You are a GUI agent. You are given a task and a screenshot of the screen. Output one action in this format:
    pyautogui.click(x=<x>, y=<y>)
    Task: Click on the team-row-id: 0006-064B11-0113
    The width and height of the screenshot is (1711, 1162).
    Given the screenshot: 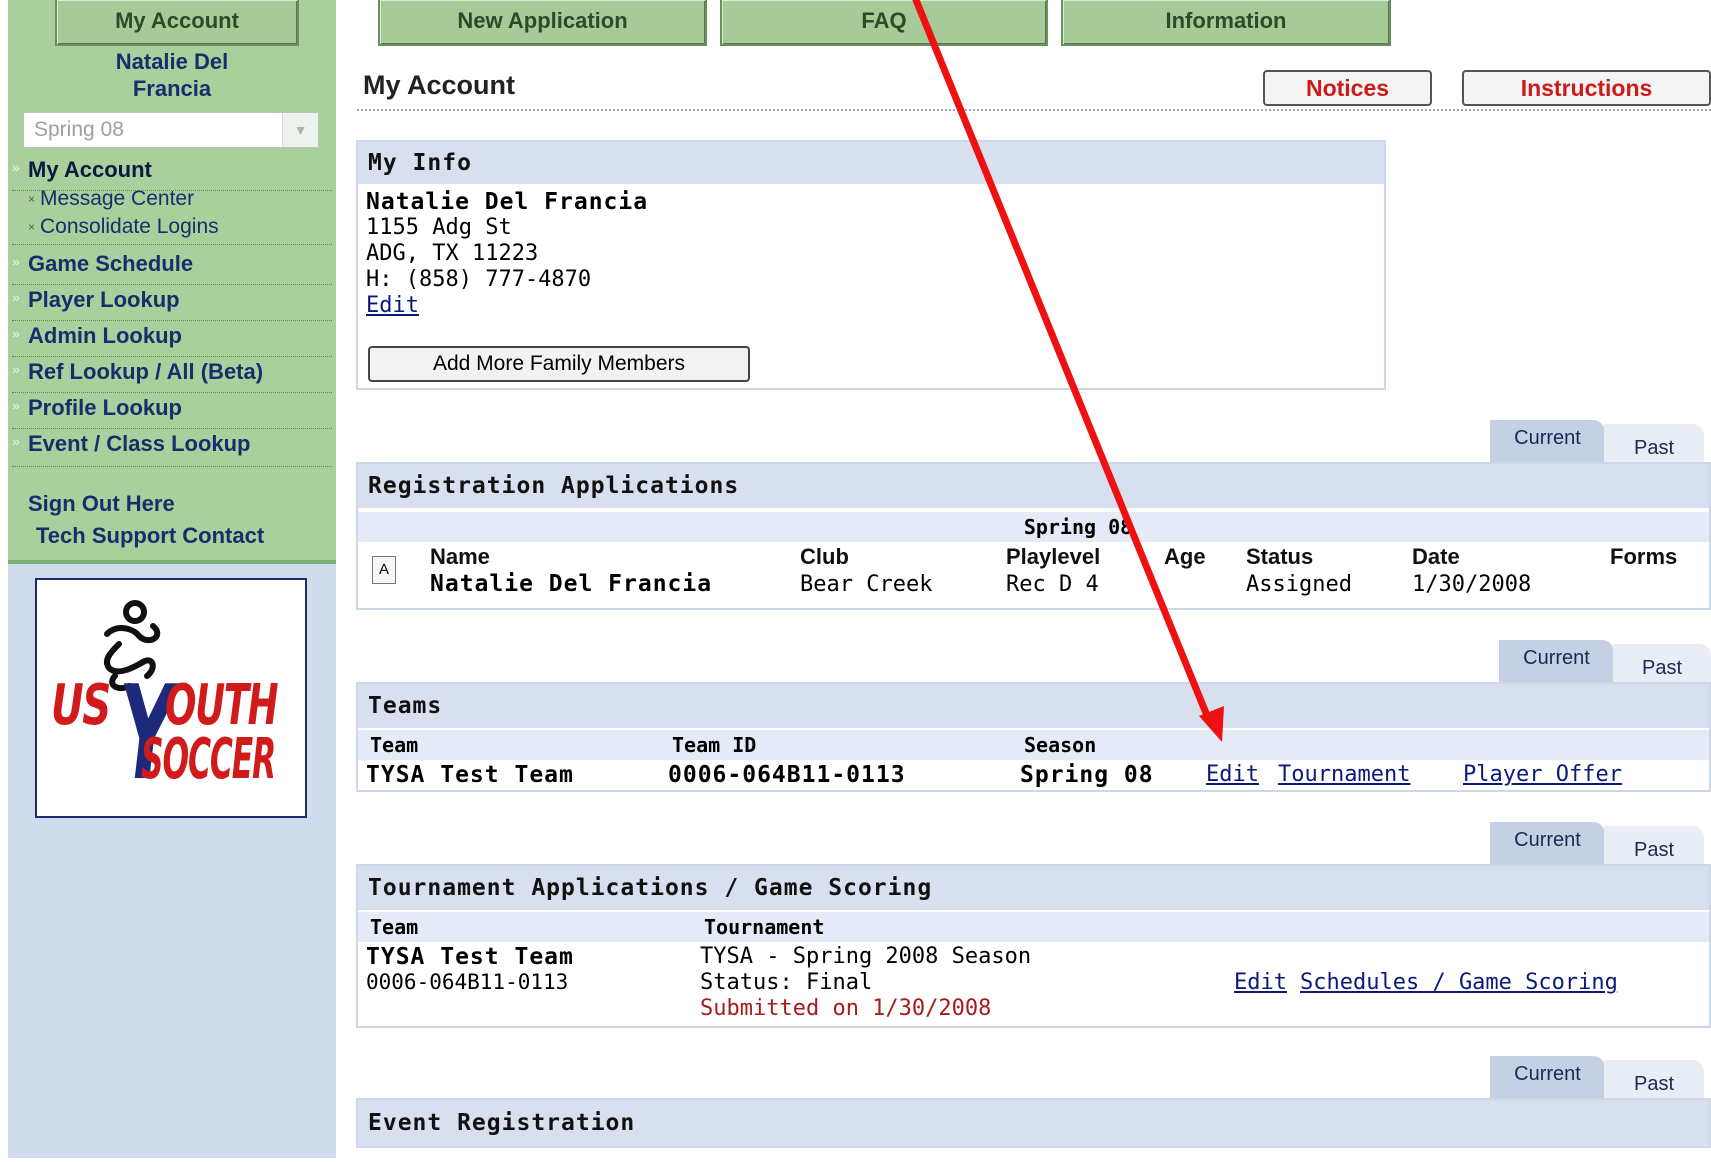 What is the action you would take?
    pyautogui.click(x=787, y=775)
    